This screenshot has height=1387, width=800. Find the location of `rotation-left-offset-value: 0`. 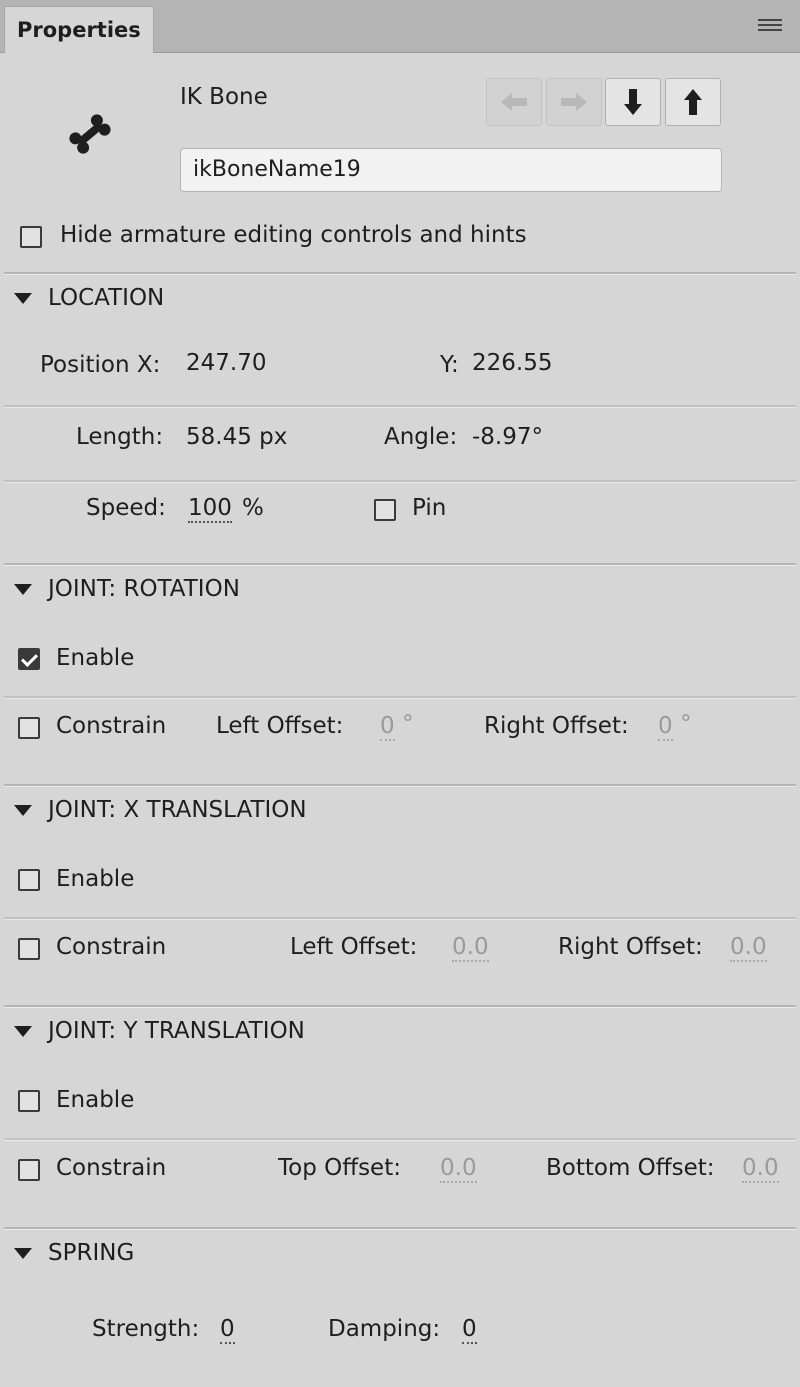

rotation-left-offset-value: 0 is located at coordinates (387, 727).